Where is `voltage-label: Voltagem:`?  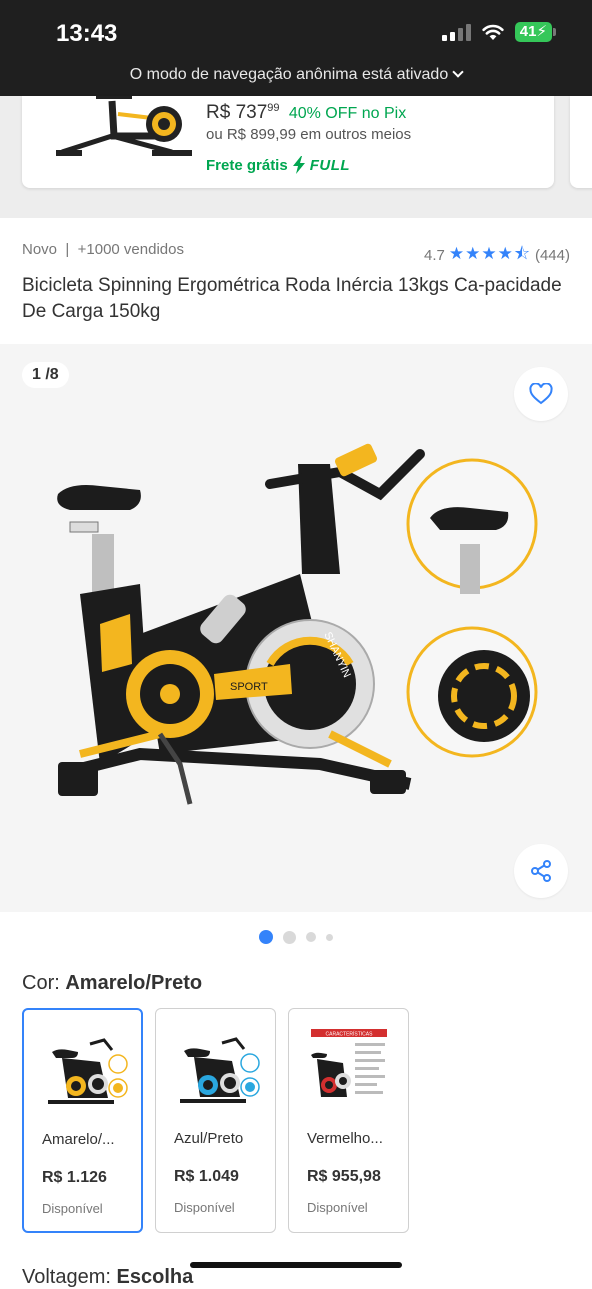
voltage-label: Voltagem: is located at coordinates (66, 1277).